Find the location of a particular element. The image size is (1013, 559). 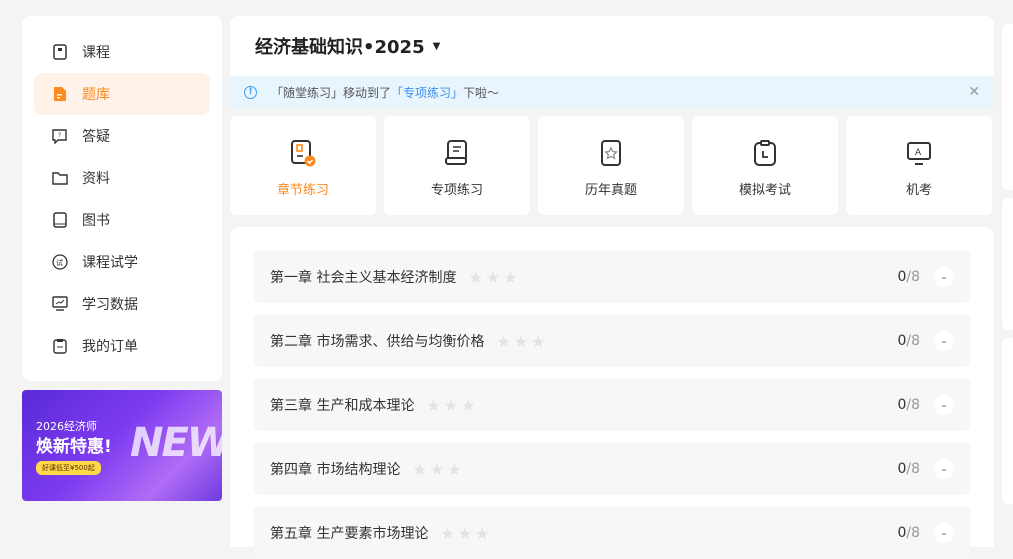

tab-label: 专项练习 is located at coordinates (456, 190).